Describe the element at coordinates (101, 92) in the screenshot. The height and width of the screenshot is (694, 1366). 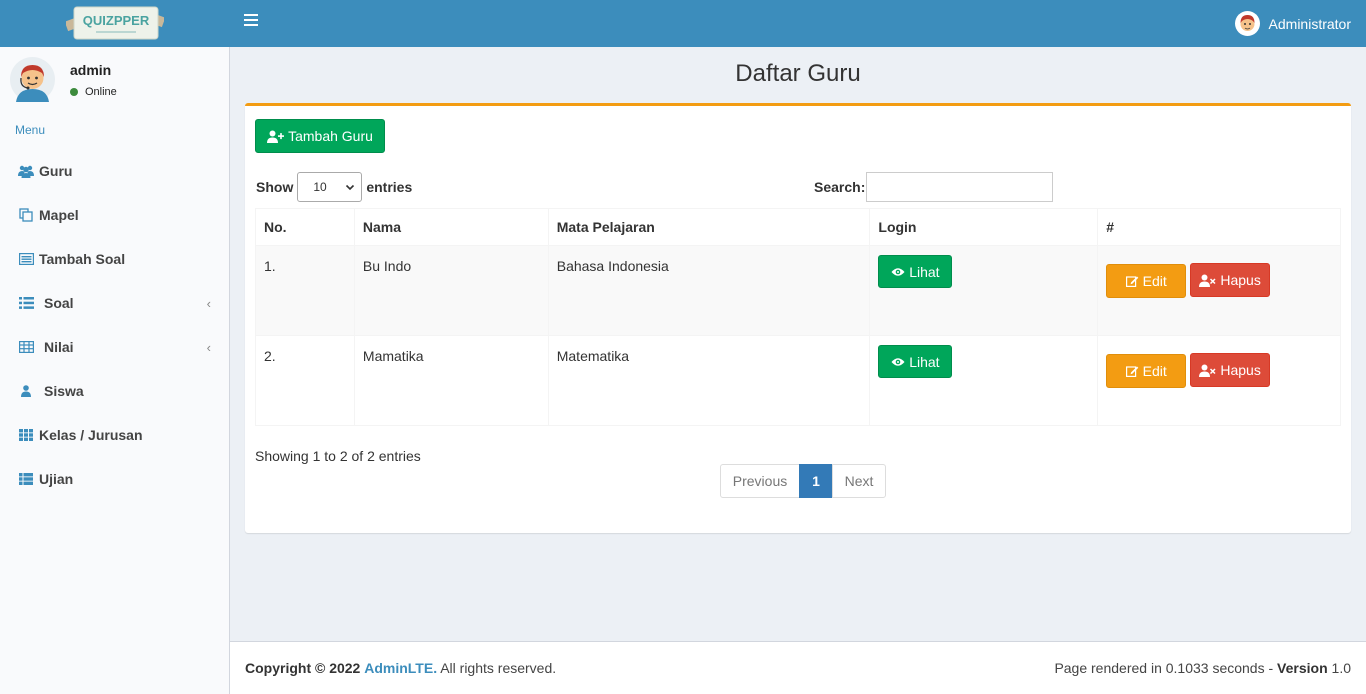
I see `status-label: Online` at that location.